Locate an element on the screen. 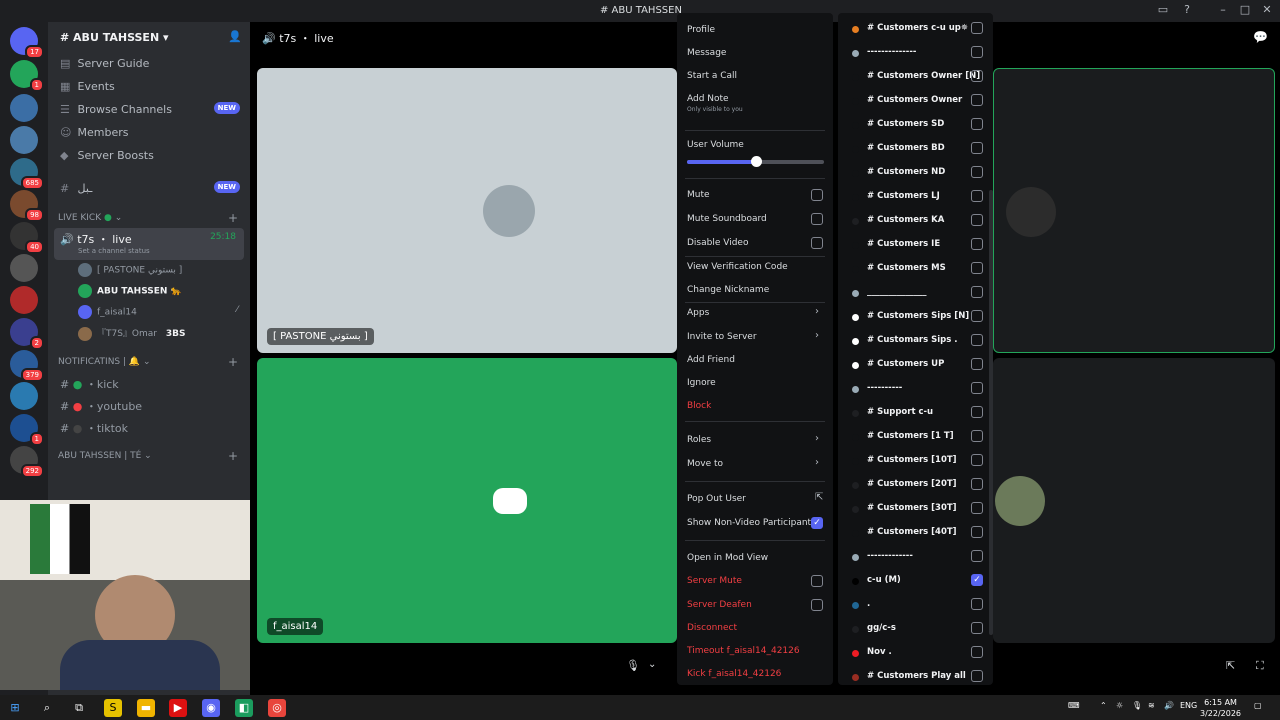  menu-timeout: Timeout f_aisal14_42126 is located at coordinates (743, 651).